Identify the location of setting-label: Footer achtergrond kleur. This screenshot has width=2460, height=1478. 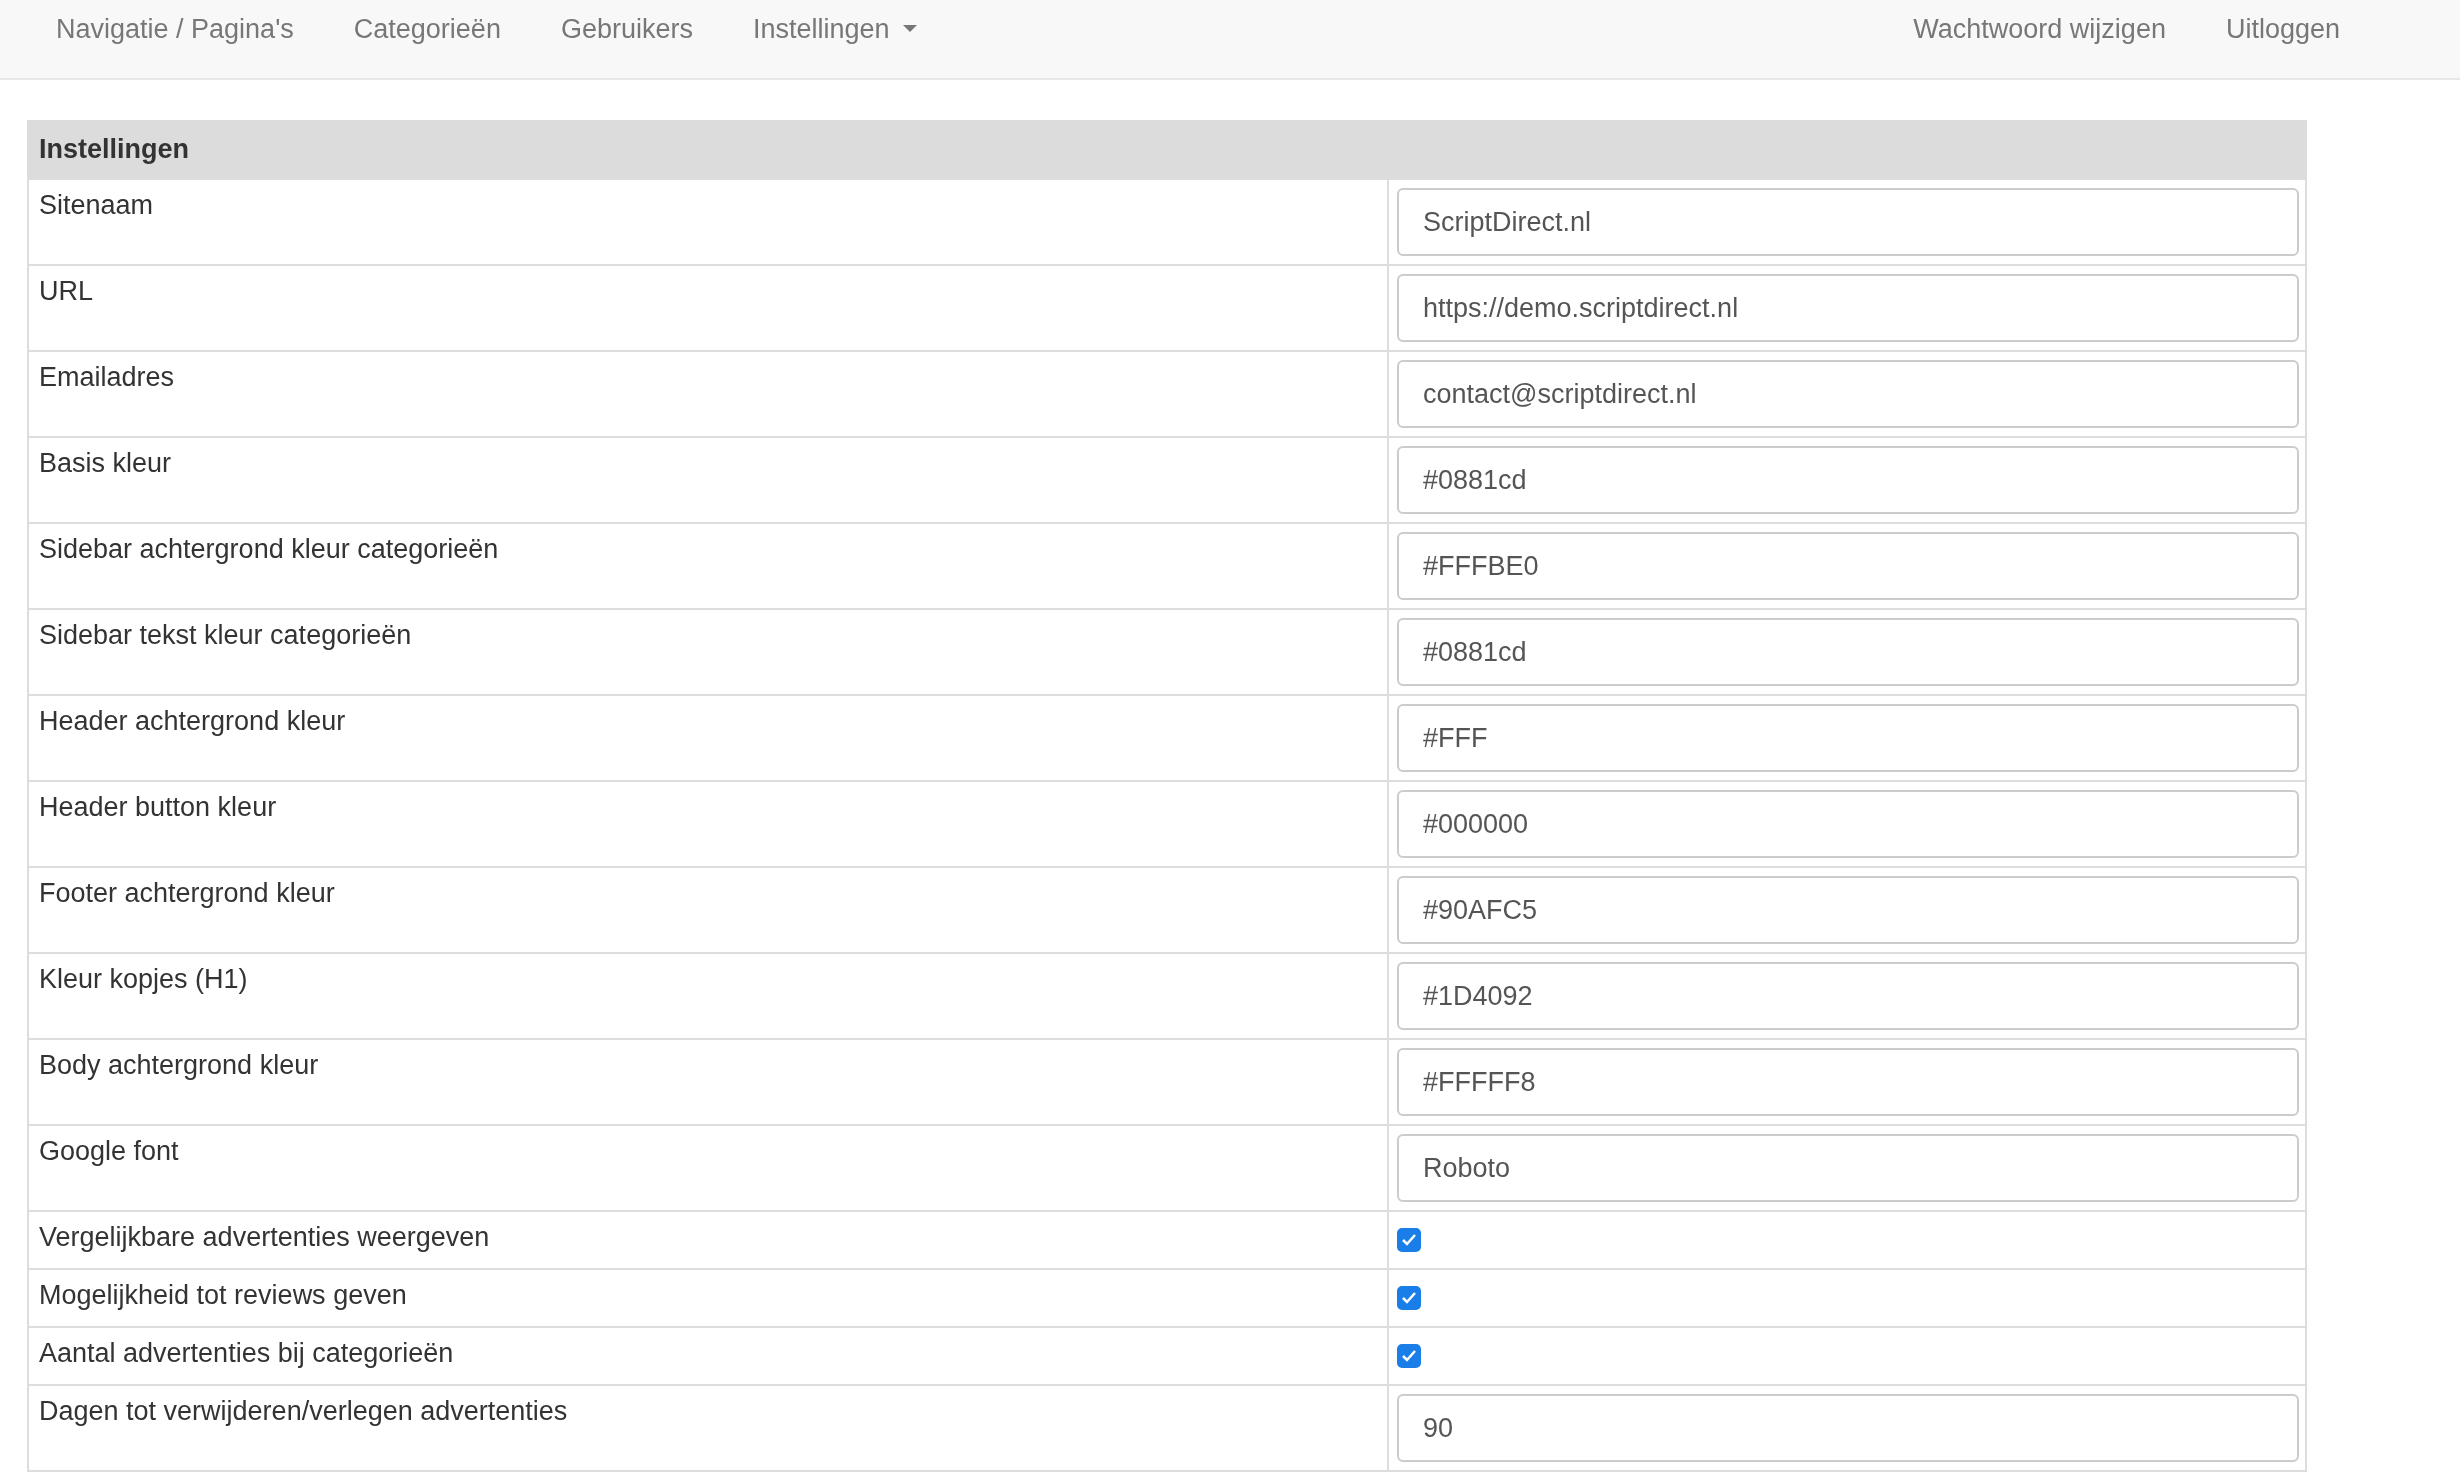
(709, 910).